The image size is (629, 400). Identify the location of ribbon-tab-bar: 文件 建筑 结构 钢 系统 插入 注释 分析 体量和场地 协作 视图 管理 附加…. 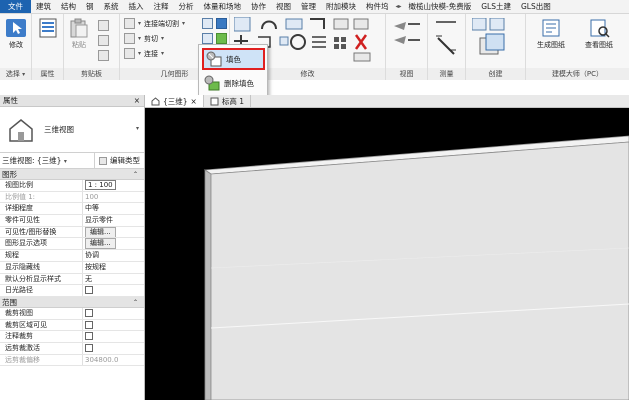
(314, 7).